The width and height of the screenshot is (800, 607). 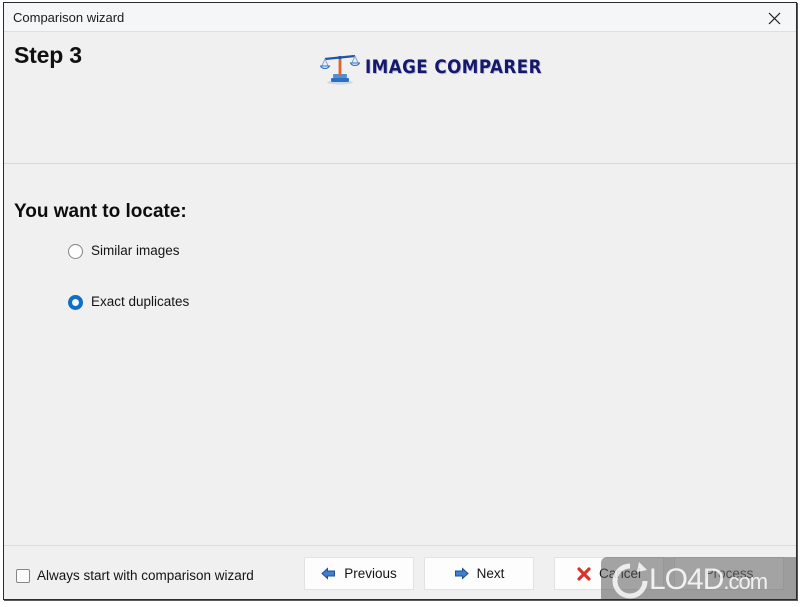 I want to click on radio-option-exact-duplicates: Exact duplicates, so click(x=128, y=302).